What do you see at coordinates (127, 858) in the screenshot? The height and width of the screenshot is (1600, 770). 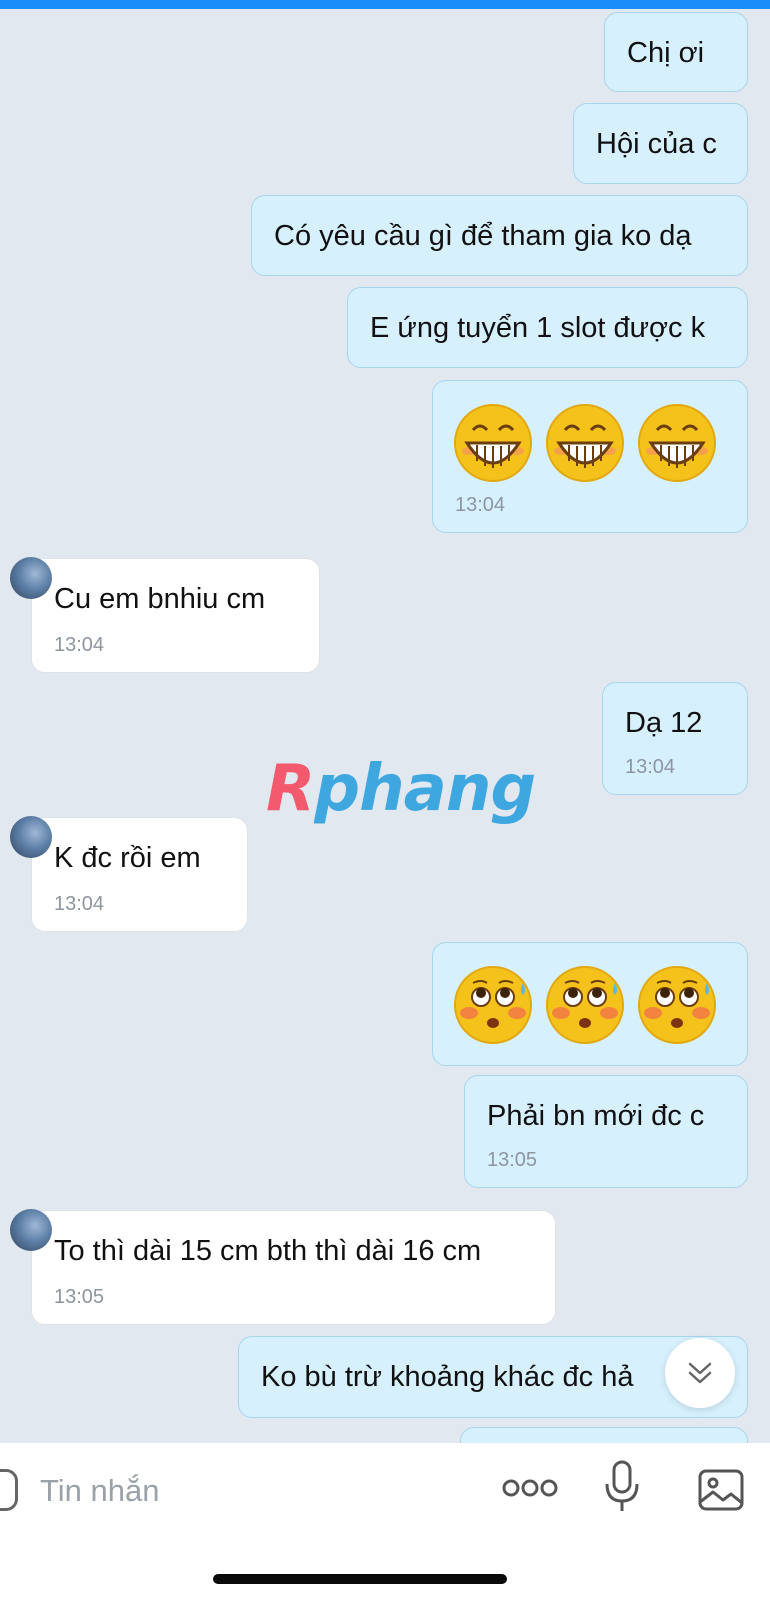 I see `message-text: K đc rồi em` at bounding box center [127, 858].